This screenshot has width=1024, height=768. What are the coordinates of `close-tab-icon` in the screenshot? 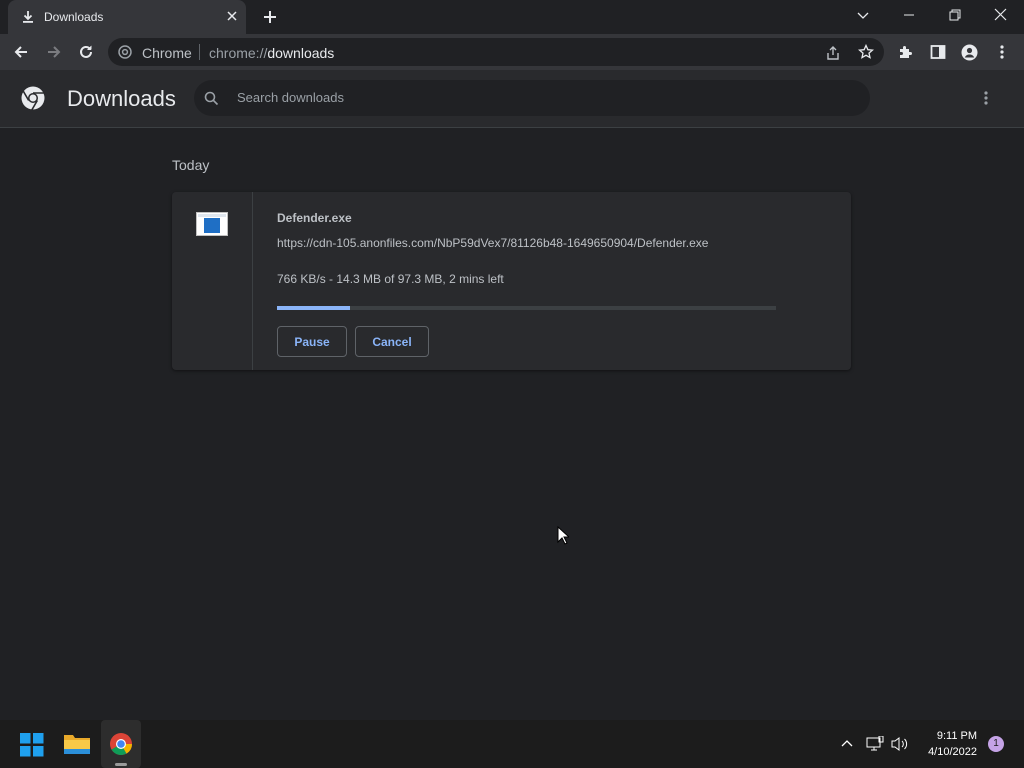 It's located at (232, 16).